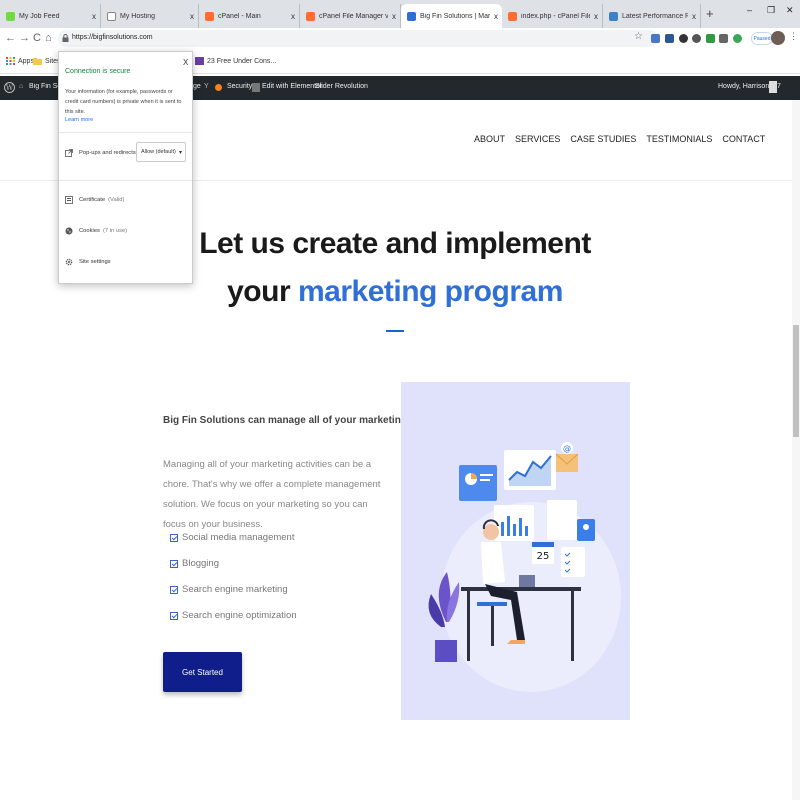  I want to click on svg-text: W, so click(10, 88).